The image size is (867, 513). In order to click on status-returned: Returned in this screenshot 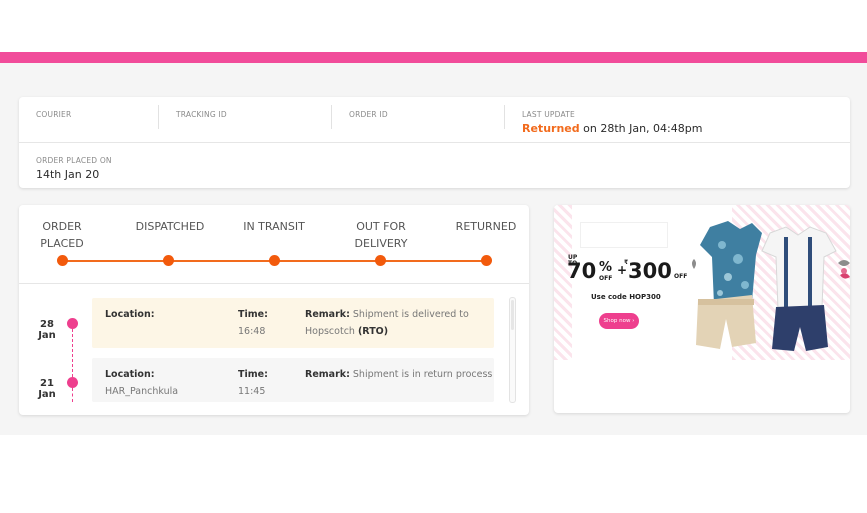, I will do `click(551, 128)`.